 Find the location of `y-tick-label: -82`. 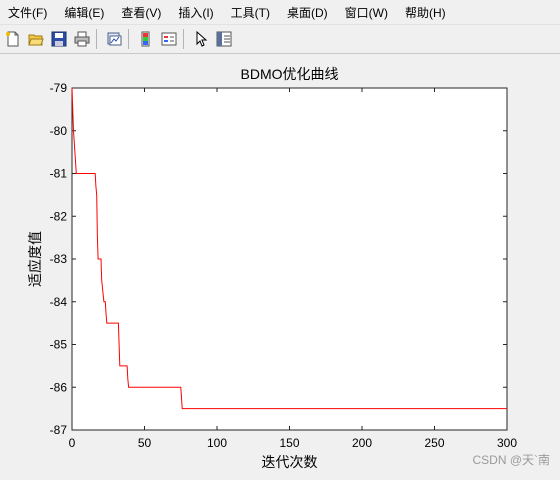

y-tick-label: -82 is located at coordinates (59, 216).